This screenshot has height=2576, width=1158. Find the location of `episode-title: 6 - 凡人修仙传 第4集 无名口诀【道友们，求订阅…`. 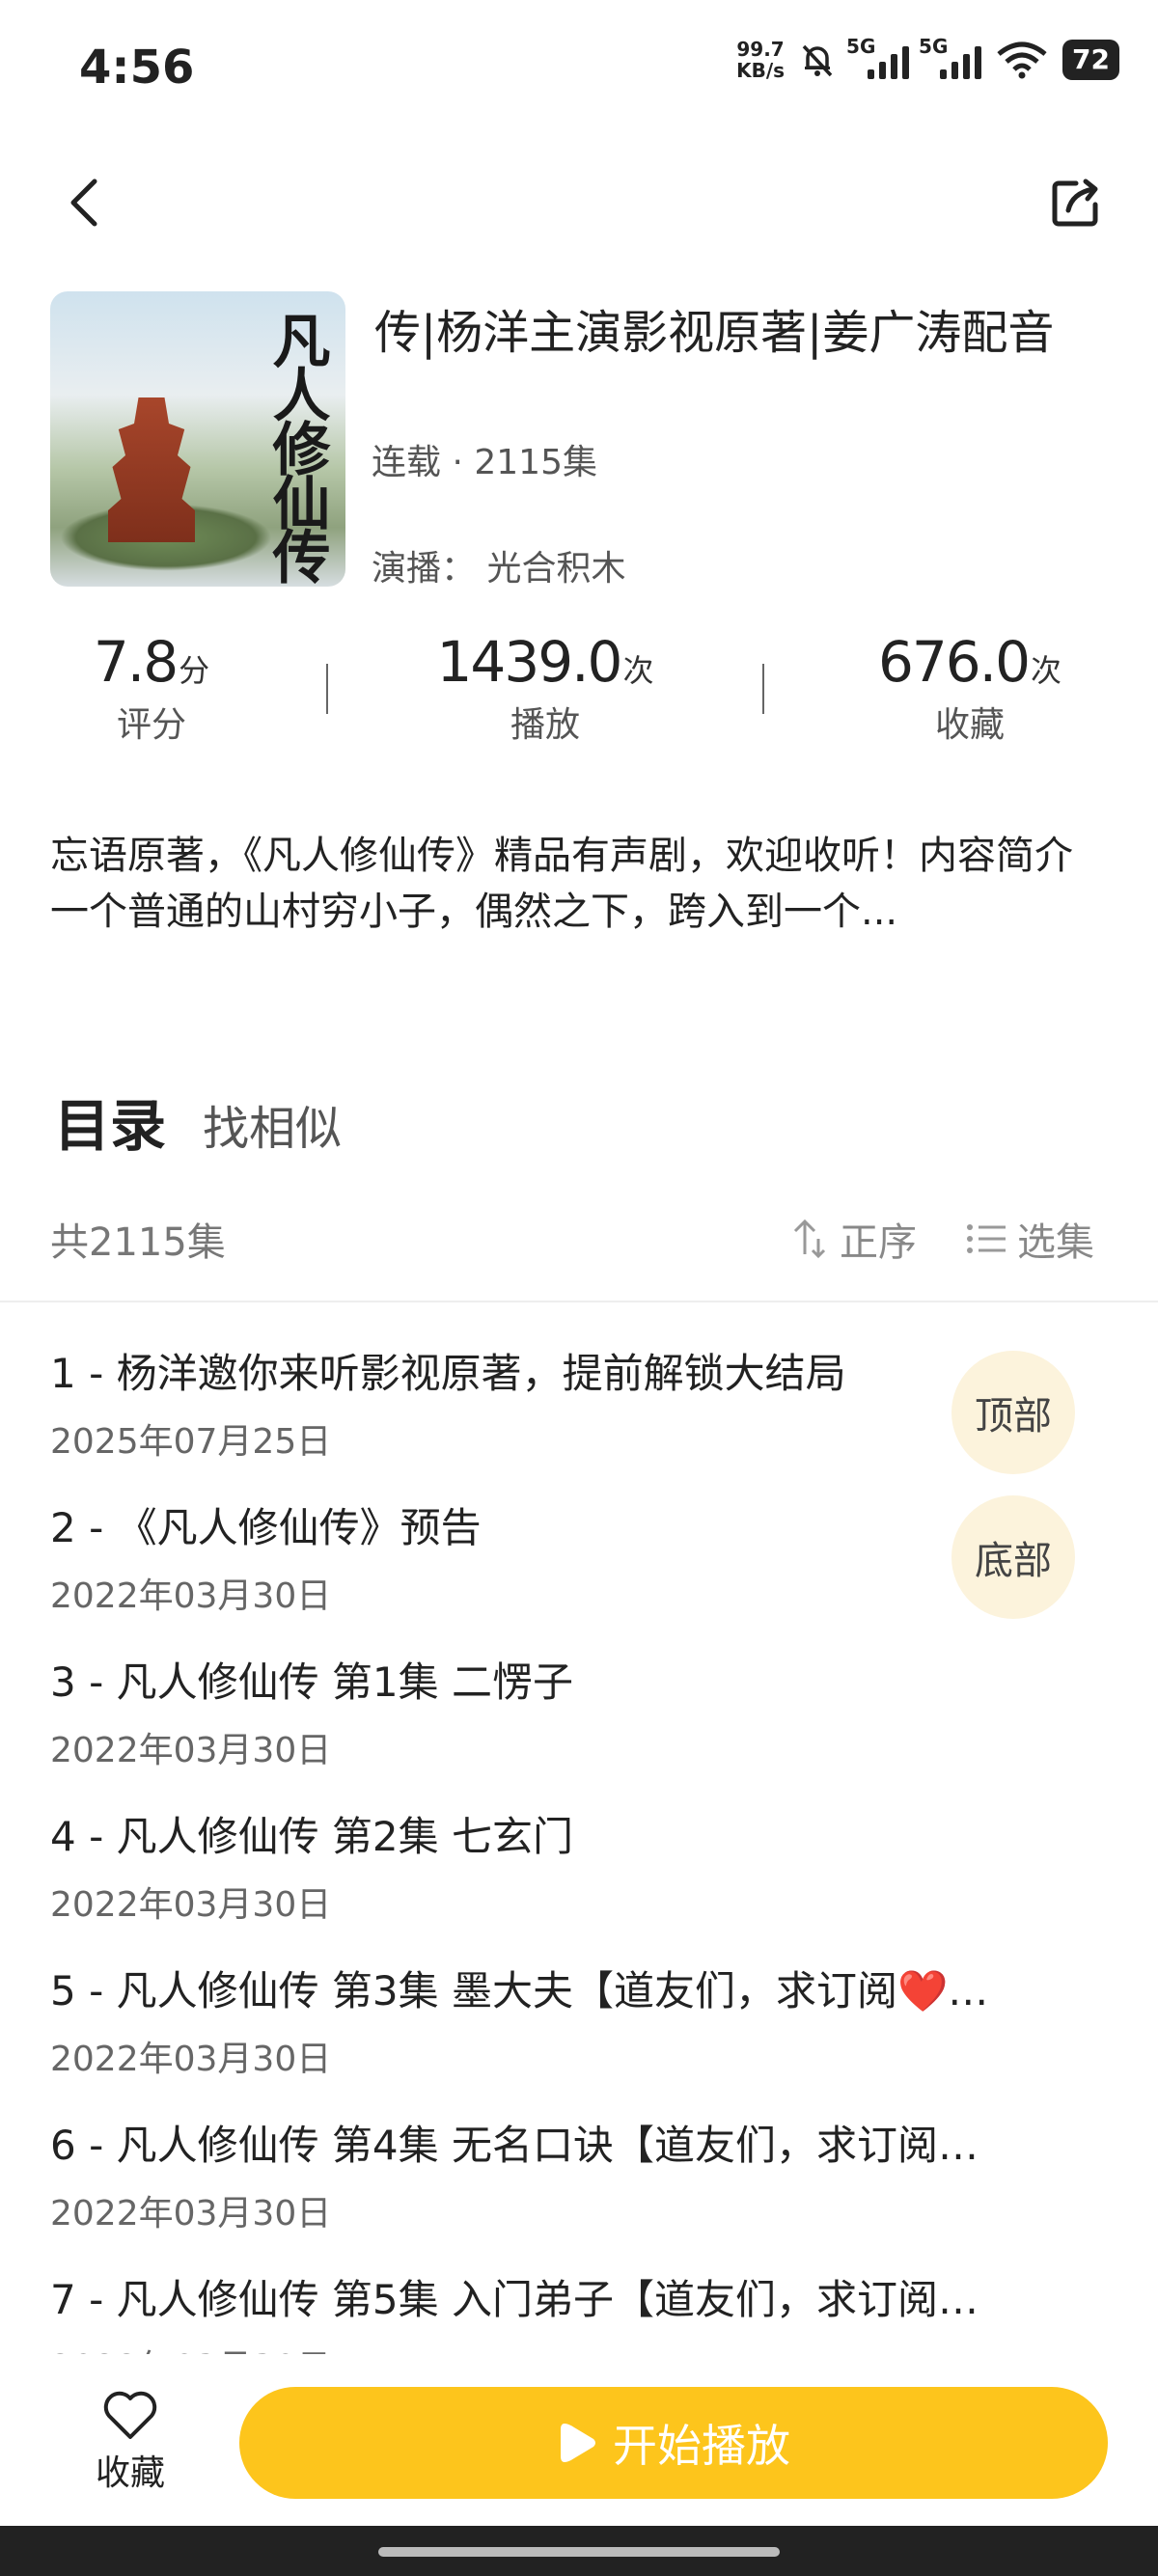

episode-title: 6 - 凡人修仙传 第4集 无名口诀【道友们，求订阅… is located at coordinates (514, 2146).